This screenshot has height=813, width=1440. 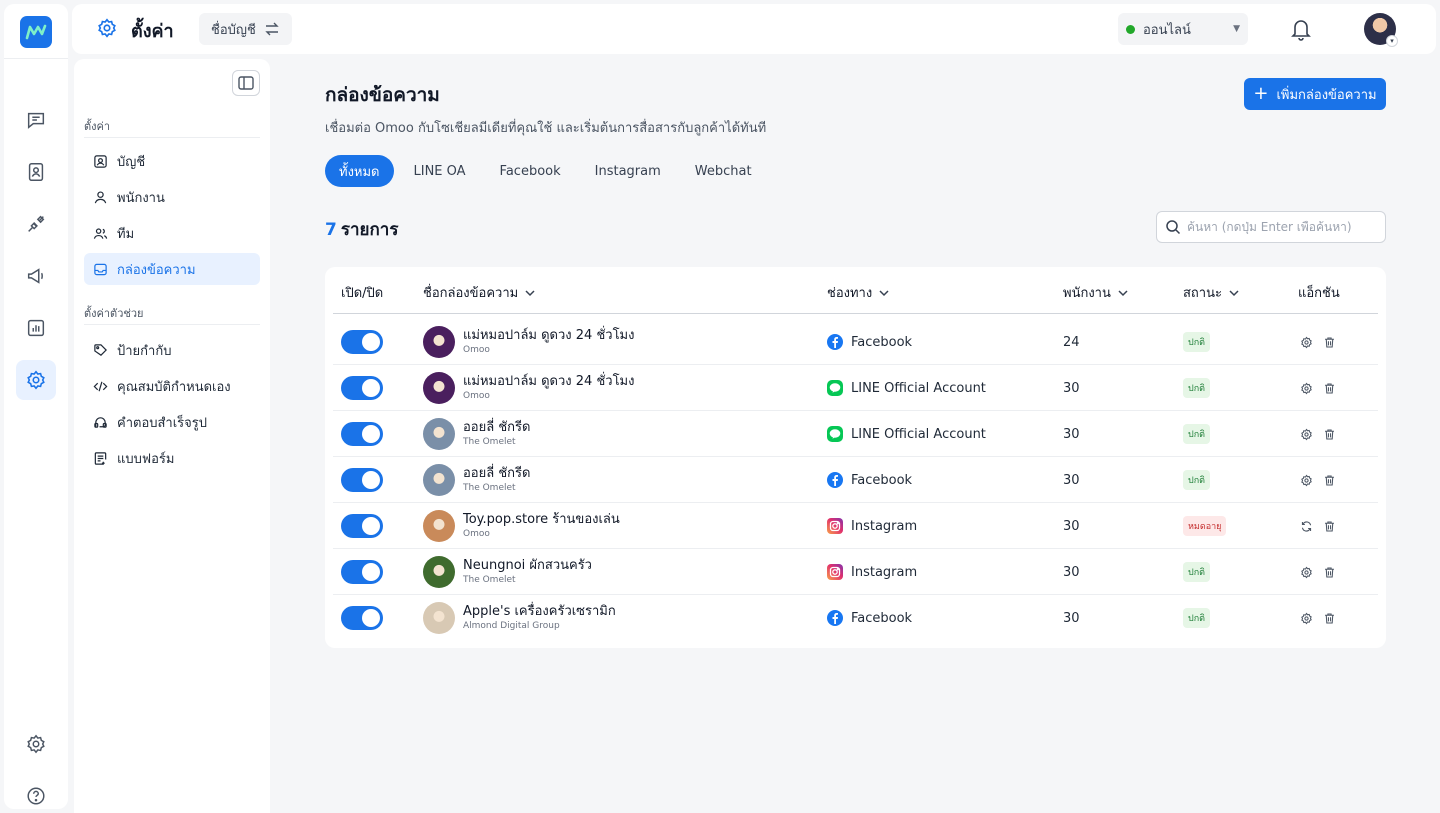 I want to click on sidebar-item-inbox: กล่องข้อความ, so click(x=172, y=269).